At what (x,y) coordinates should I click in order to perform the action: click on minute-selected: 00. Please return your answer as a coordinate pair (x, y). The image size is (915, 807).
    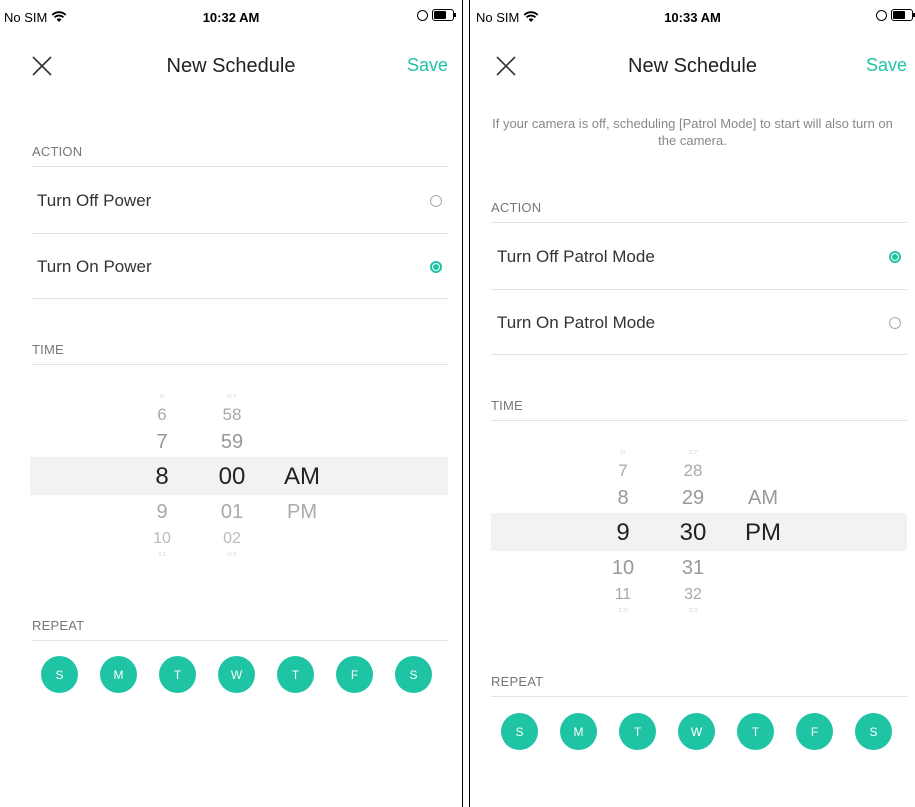
    Looking at the image, I should click on (232, 476).